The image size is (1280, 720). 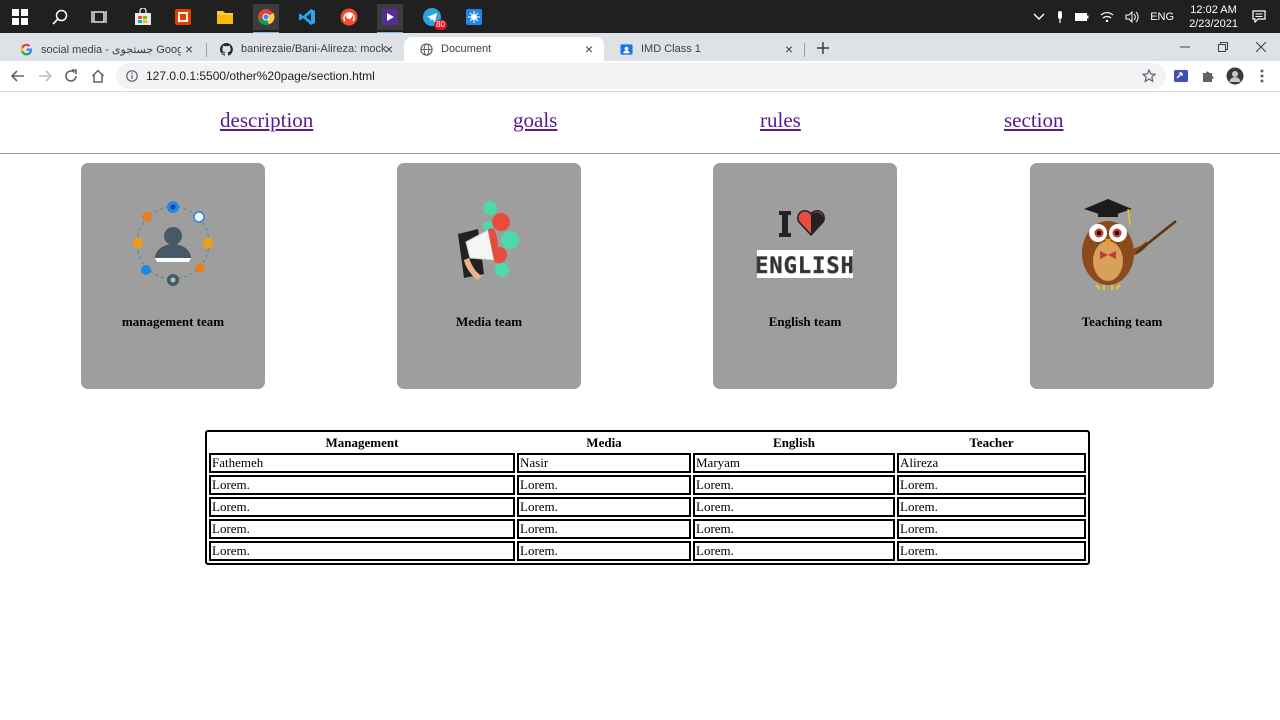 I want to click on forward-arrow-icon, so click(x=45, y=76).